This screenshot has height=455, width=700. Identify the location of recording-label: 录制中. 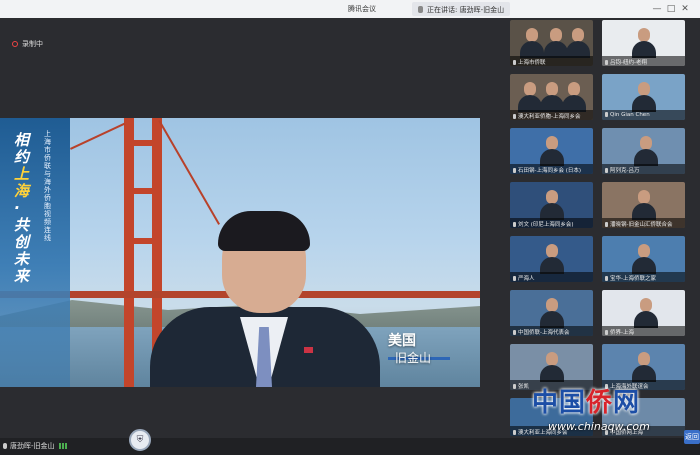
(32, 44).